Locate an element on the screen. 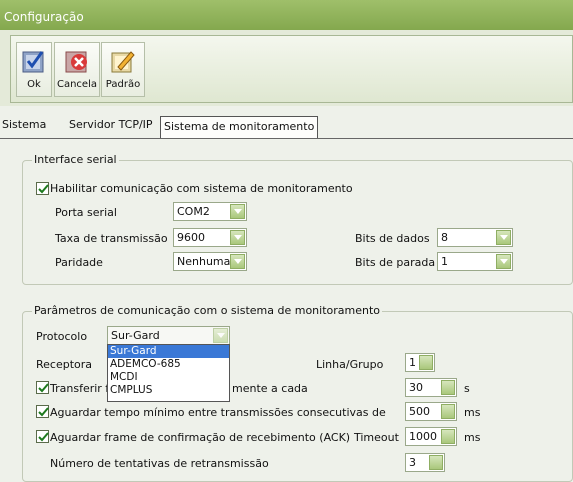 This screenshot has height=482, width=573. baud-label: Taxa de transmissão is located at coordinates (111, 238).